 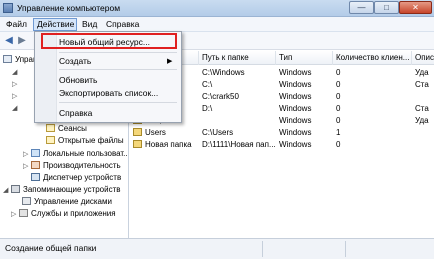 I want to click on menu-bar: Файл Действие Вид Справка, so click(x=217, y=24).